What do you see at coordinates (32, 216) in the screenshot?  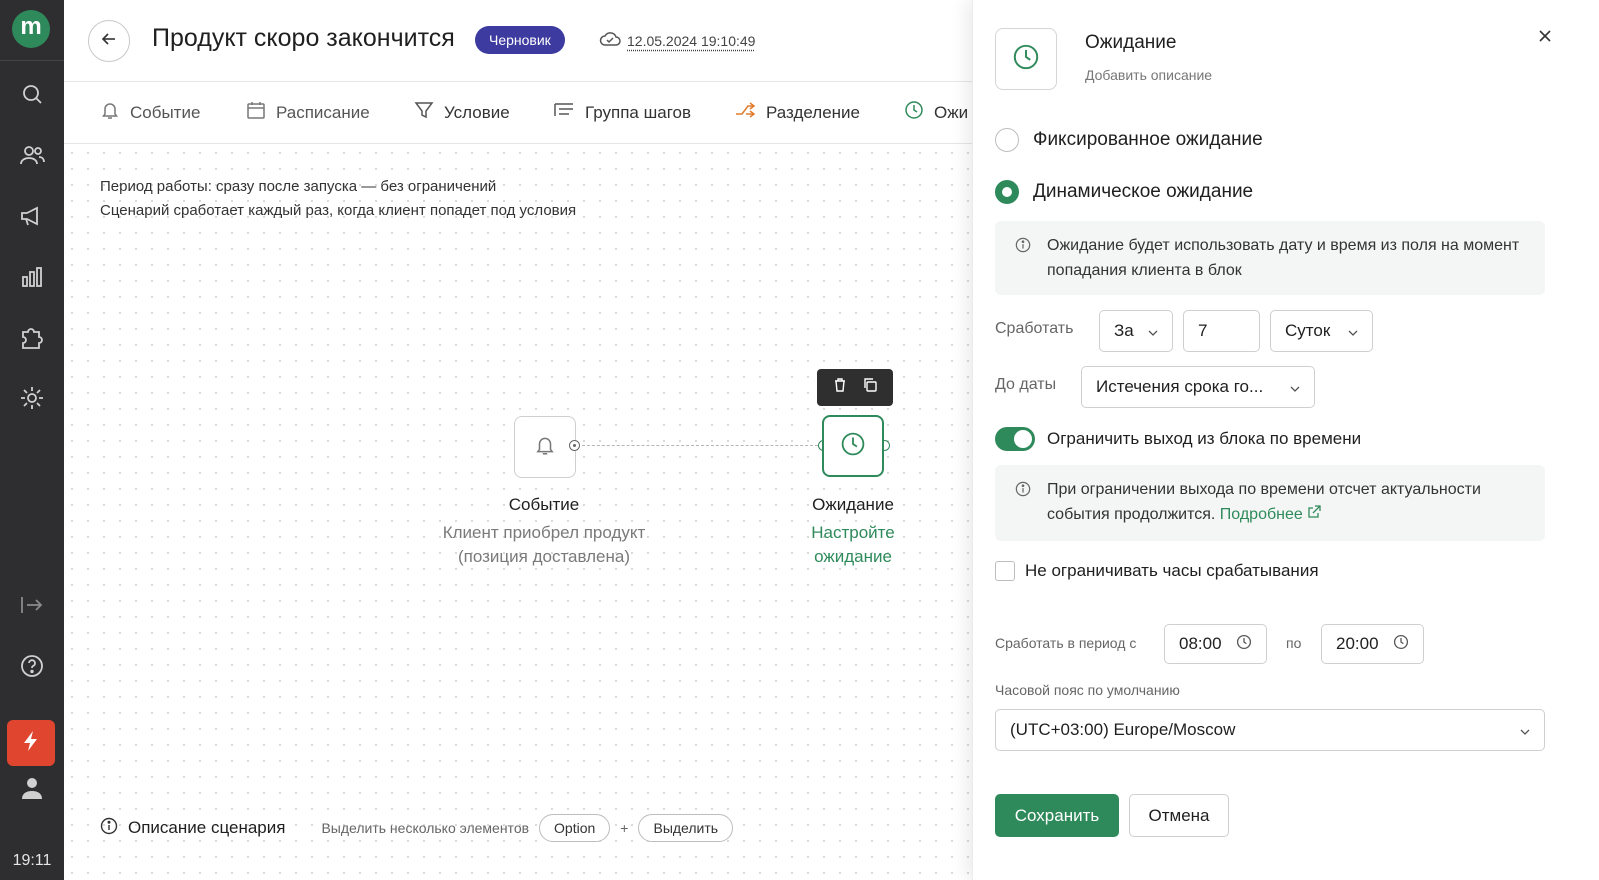 I see `megaphone-icon` at bounding box center [32, 216].